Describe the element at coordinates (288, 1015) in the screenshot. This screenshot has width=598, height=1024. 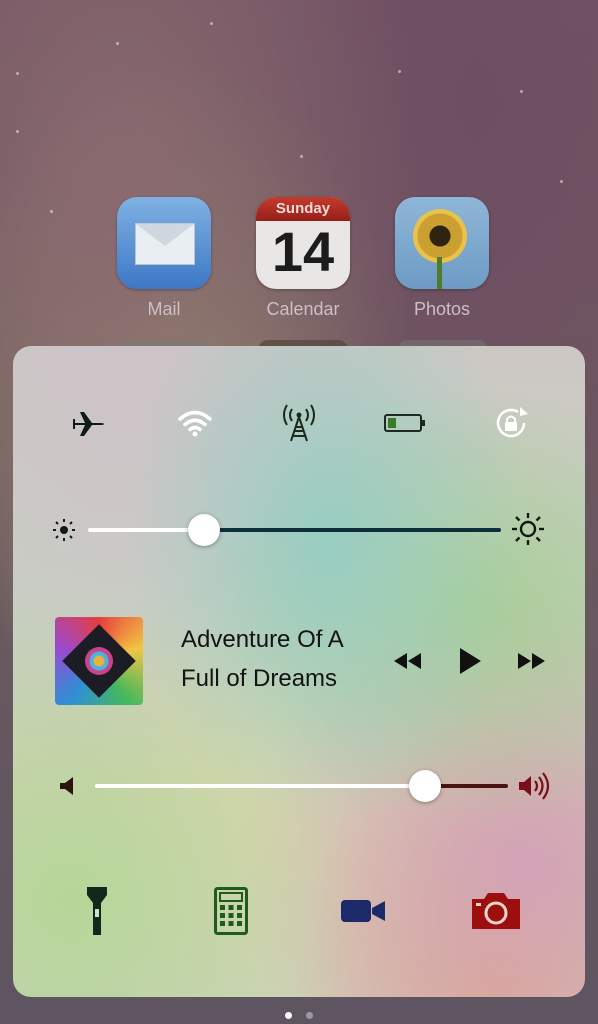
I see `page-dot-active` at that location.